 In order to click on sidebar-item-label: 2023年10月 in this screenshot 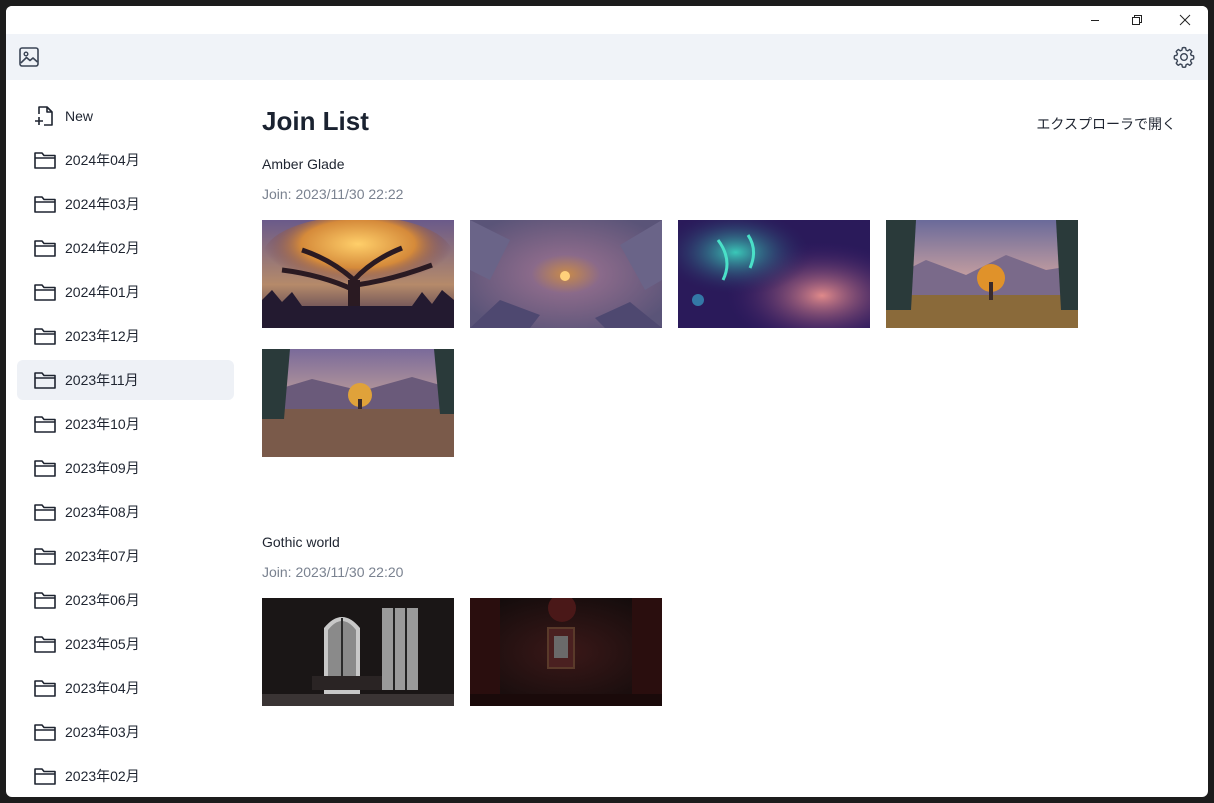, I will do `click(102, 424)`.